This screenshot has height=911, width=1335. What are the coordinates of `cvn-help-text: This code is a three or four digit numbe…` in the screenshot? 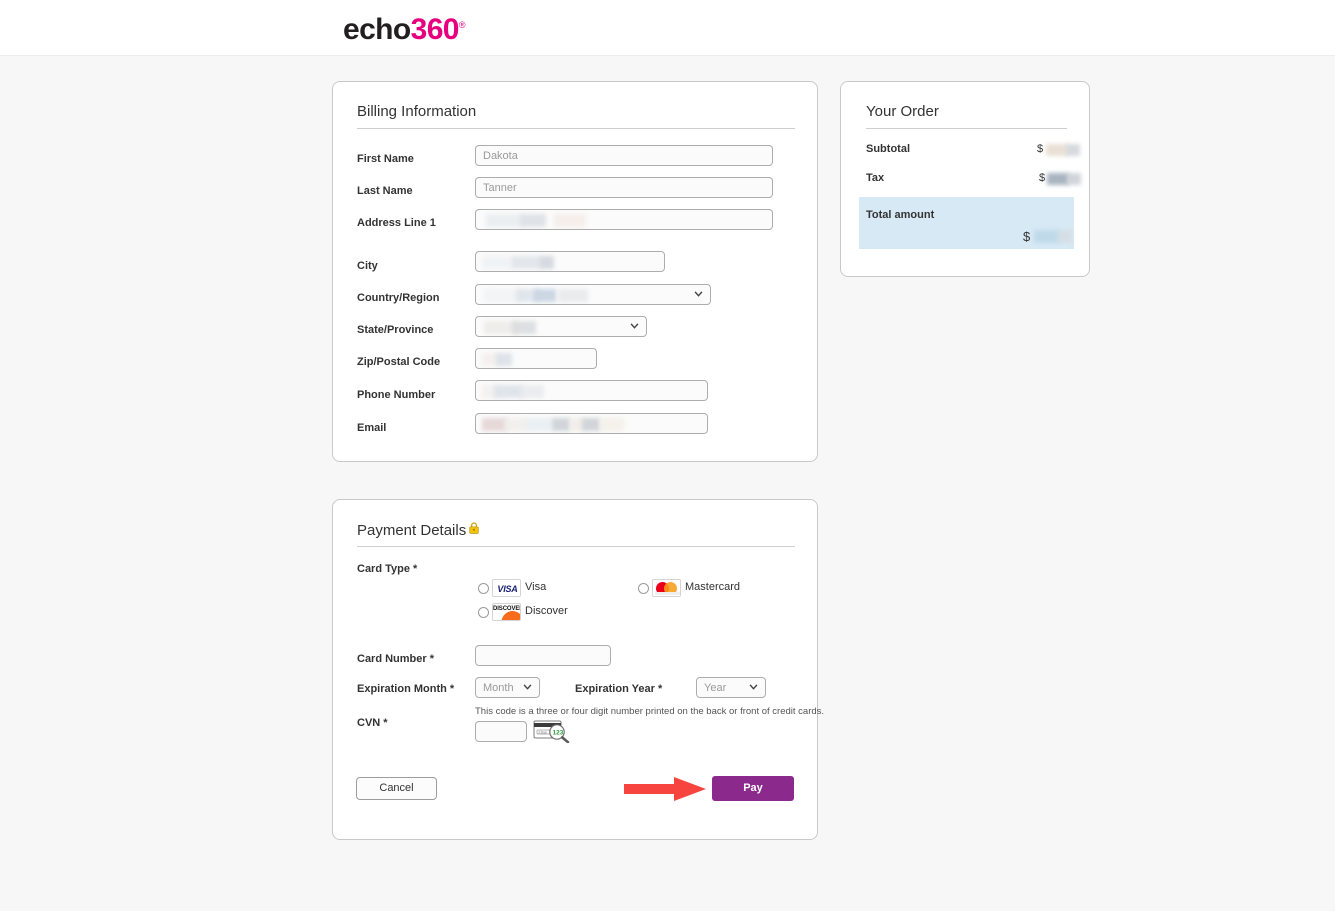 It's located at (650, 711).